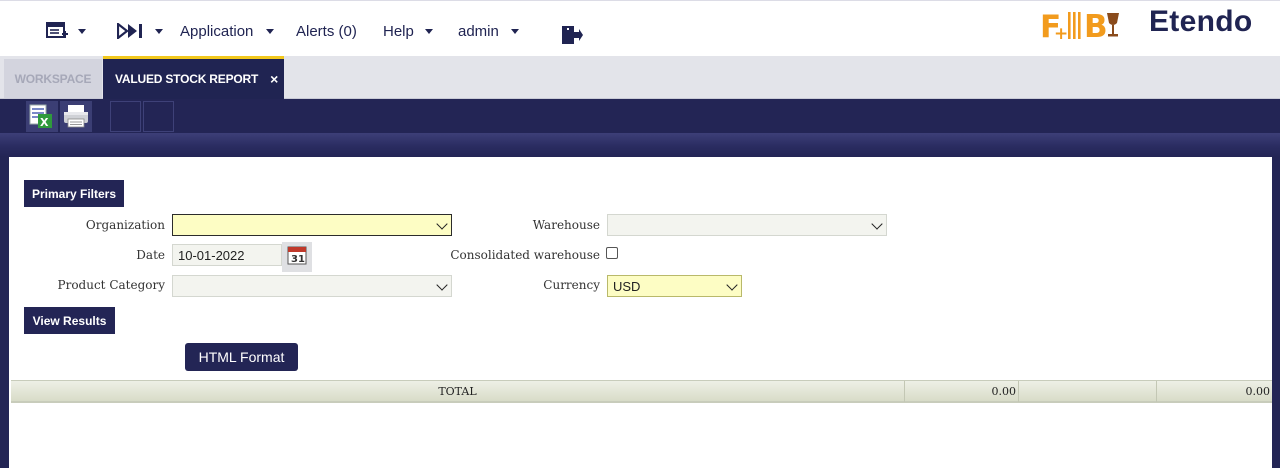 The width and height of the screenshot is (1280, 468). What do you see at coordinates (566, 225) in the screenshot?
I see `warehouse-label: Warehouse` at bounding box center [566, 225].